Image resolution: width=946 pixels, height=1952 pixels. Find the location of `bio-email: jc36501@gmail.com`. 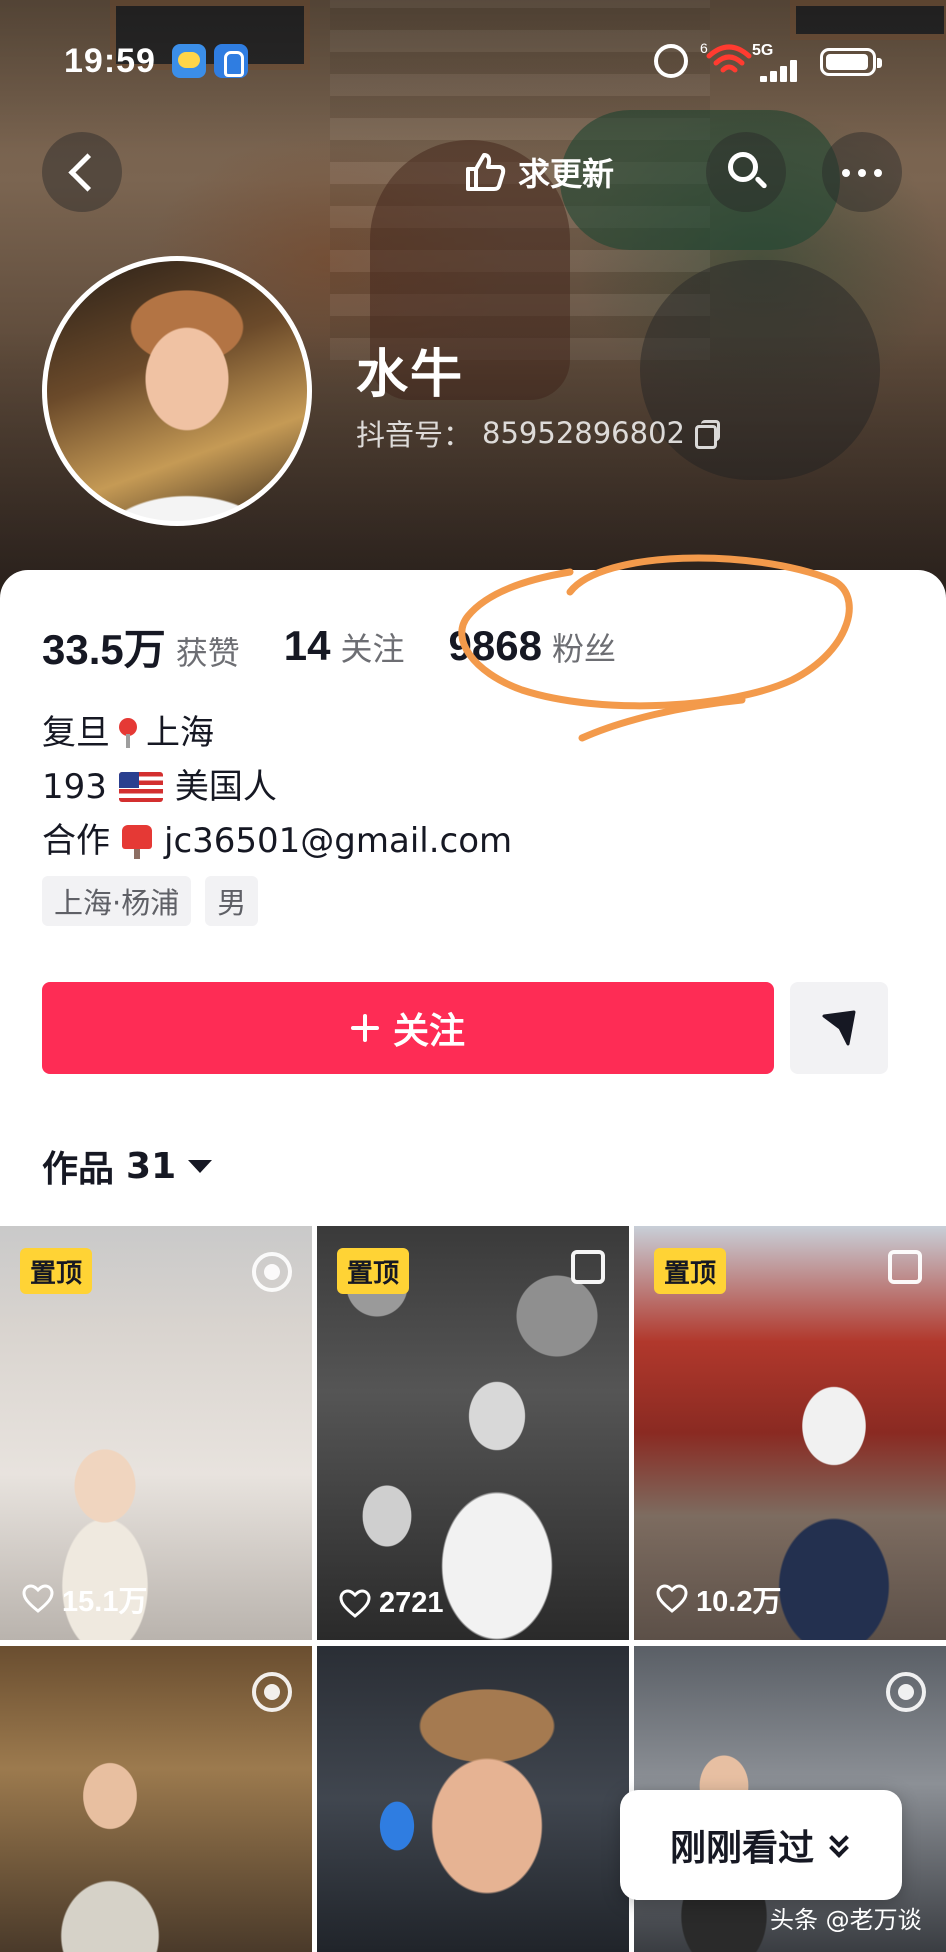

bio-email: jc36501@gmail.com is located at coordinates (338, 841).